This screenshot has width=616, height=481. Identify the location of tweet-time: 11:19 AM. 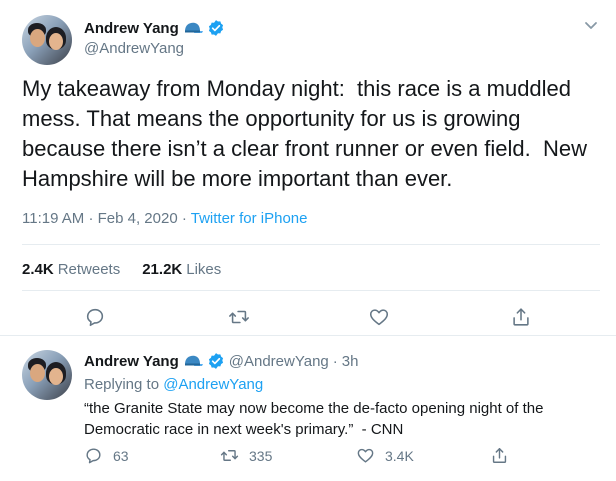
(53, 218).